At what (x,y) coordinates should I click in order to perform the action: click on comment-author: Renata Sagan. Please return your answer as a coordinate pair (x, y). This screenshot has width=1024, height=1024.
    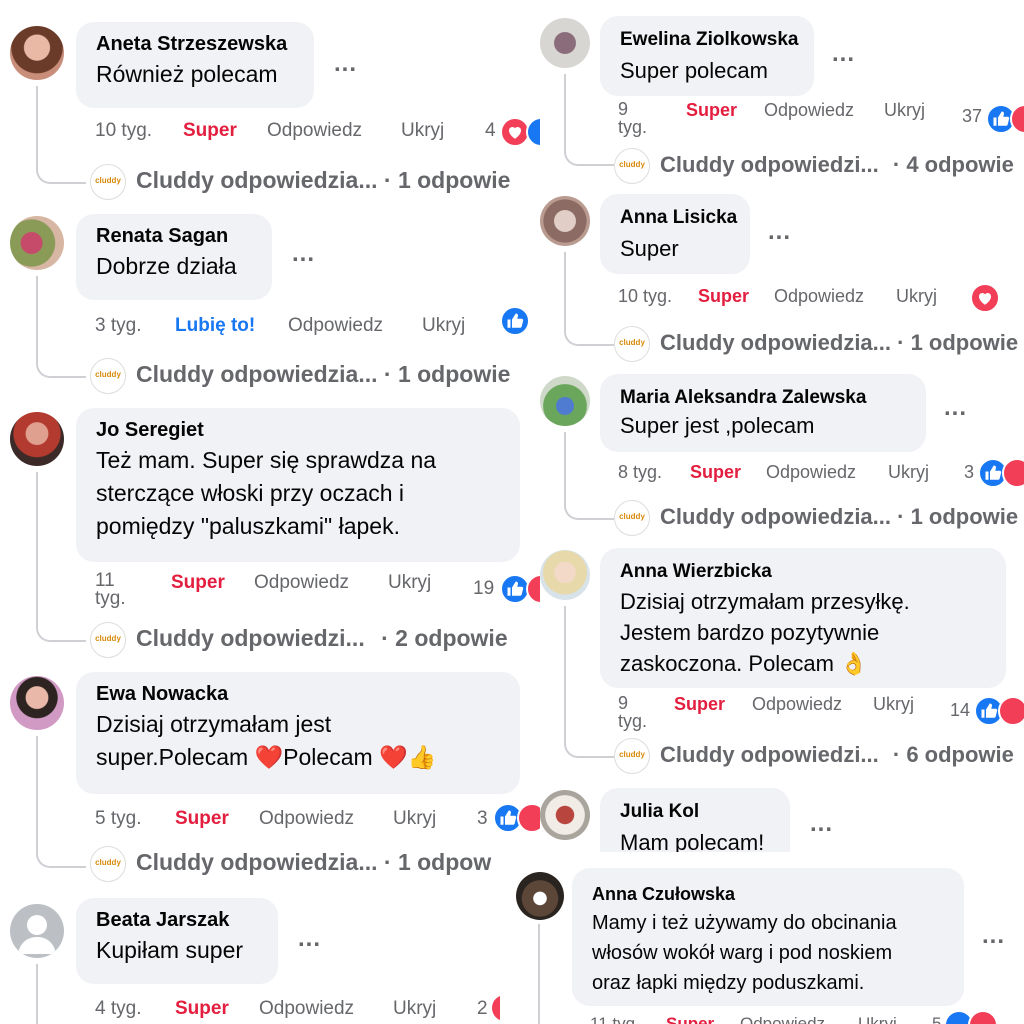
    Looking at the image, I should click on (174, 236).